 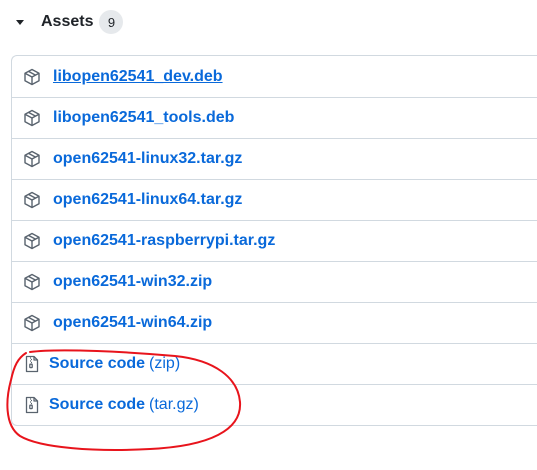 I want to click on asset-link-libopen62541-tools-deb: libopen62541_tools.deb, so click(x=143, y=118).